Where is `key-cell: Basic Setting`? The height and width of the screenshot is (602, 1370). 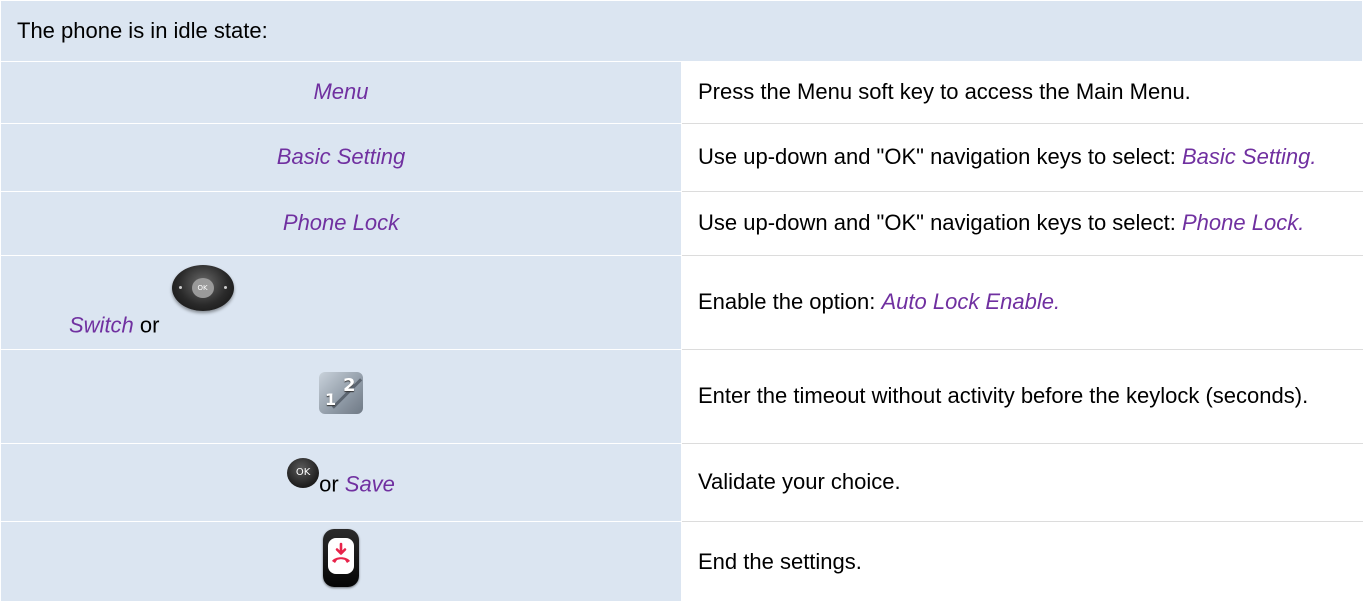
key-cell: Basic Setting is located at coordinates (341, 157).